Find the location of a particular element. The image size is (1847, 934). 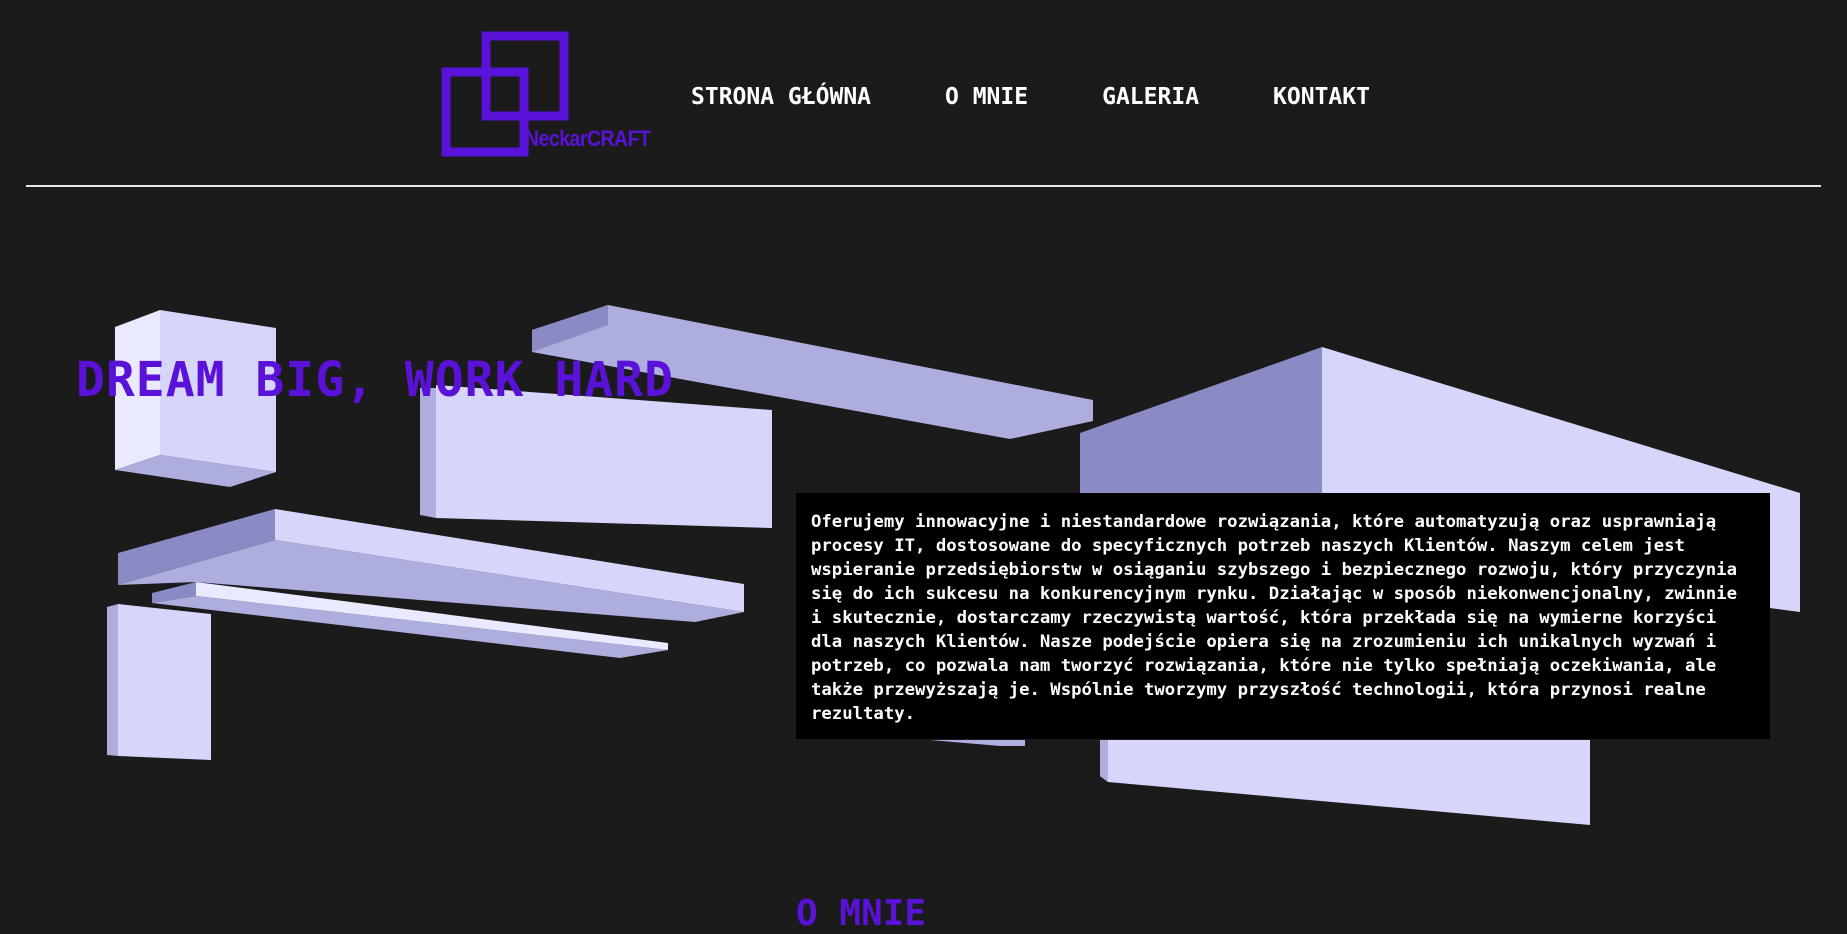

hero-title: DREAM BIG, WORK HARD is located at coordinates (375, 380).